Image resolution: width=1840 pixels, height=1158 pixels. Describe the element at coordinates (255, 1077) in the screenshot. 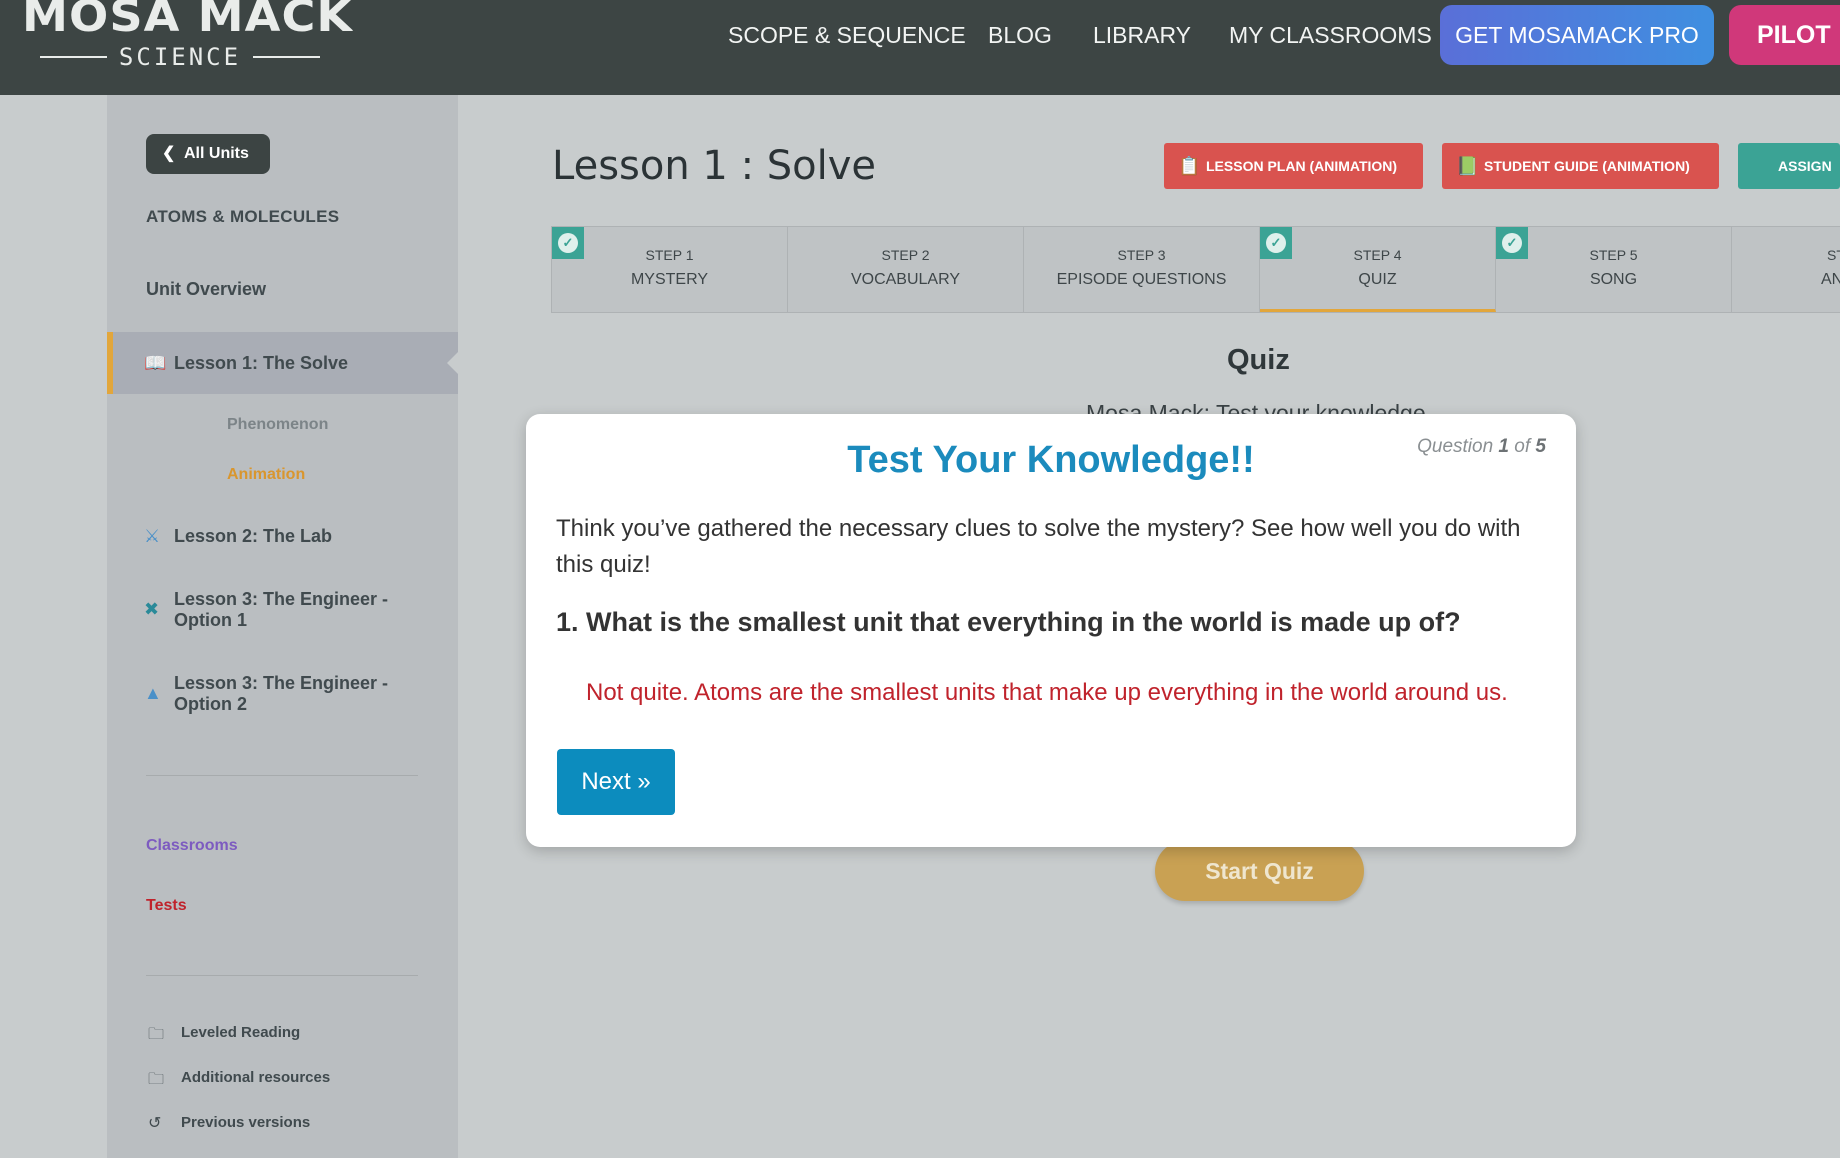

I see `sidebar-resource-additional-resources: Additional resources` at that location.